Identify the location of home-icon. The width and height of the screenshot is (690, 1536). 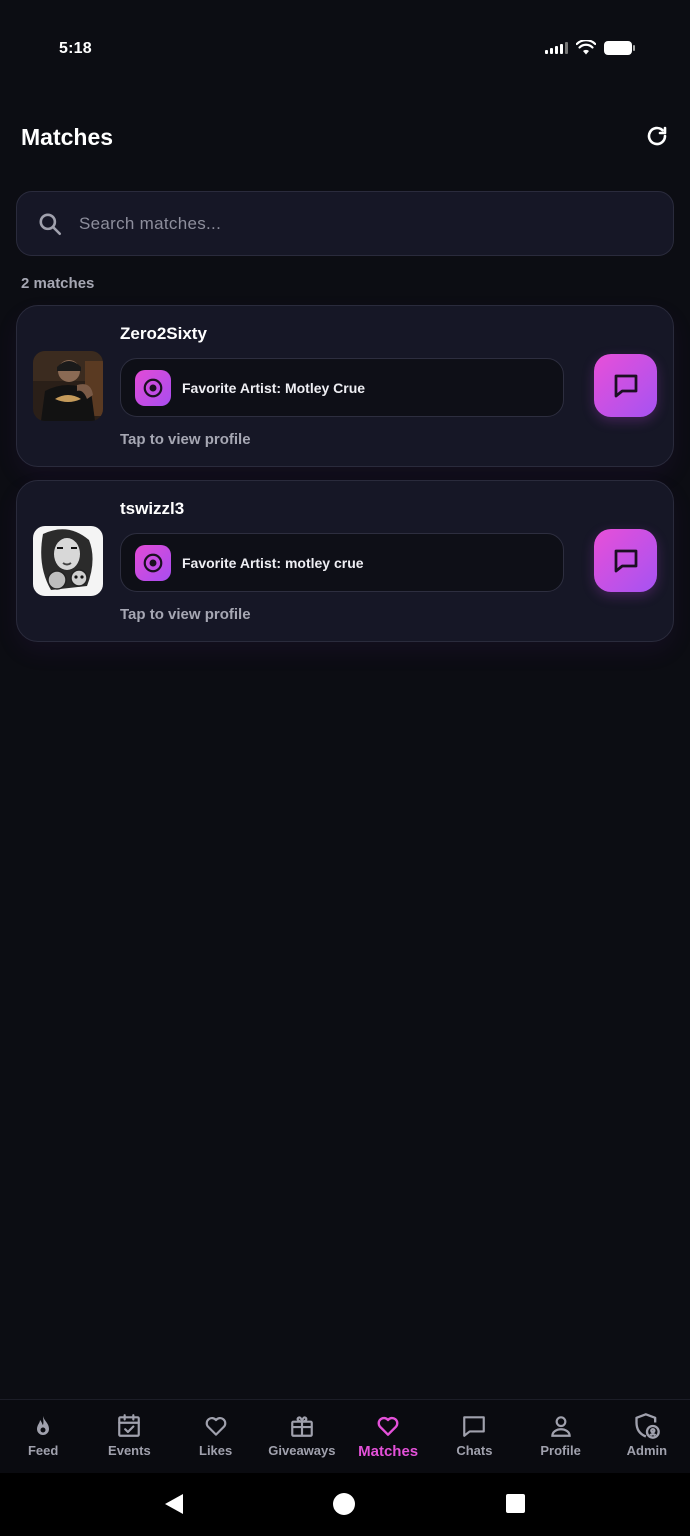
(344, 1504).